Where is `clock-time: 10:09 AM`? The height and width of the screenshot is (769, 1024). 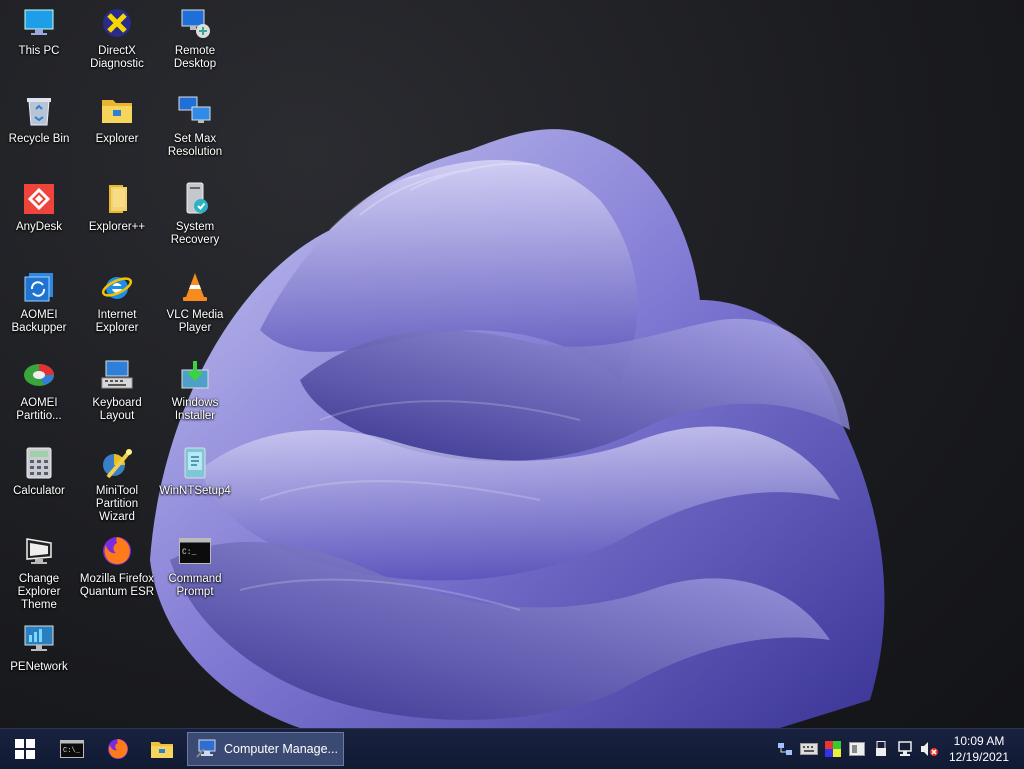
clock-time: 10:09 AM is located at coordinates (979, 741).